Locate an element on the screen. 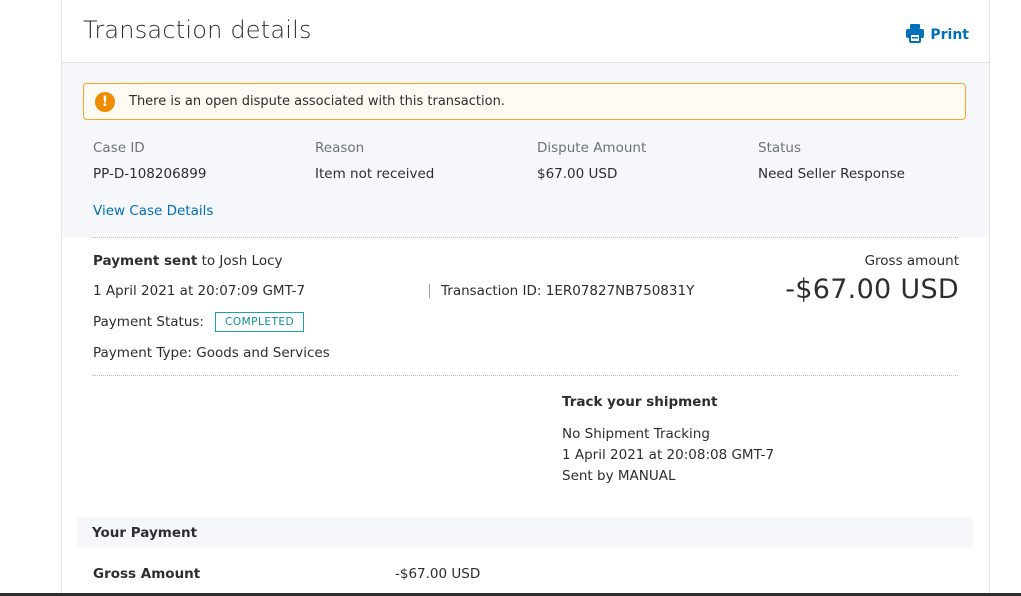  case-id-header: Case ID is located at coordinates (119, 148).